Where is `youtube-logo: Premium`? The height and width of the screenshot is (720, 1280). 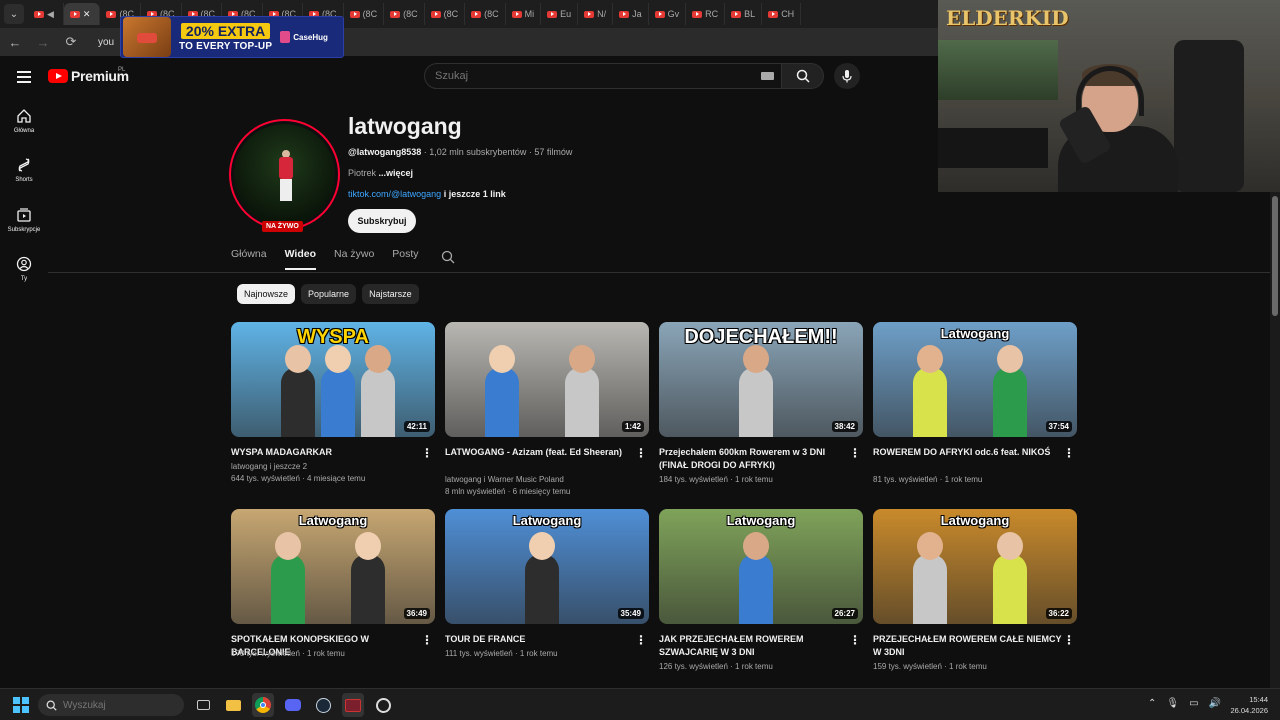 youtube-logo: Premium is located at coordinates (88, 76).